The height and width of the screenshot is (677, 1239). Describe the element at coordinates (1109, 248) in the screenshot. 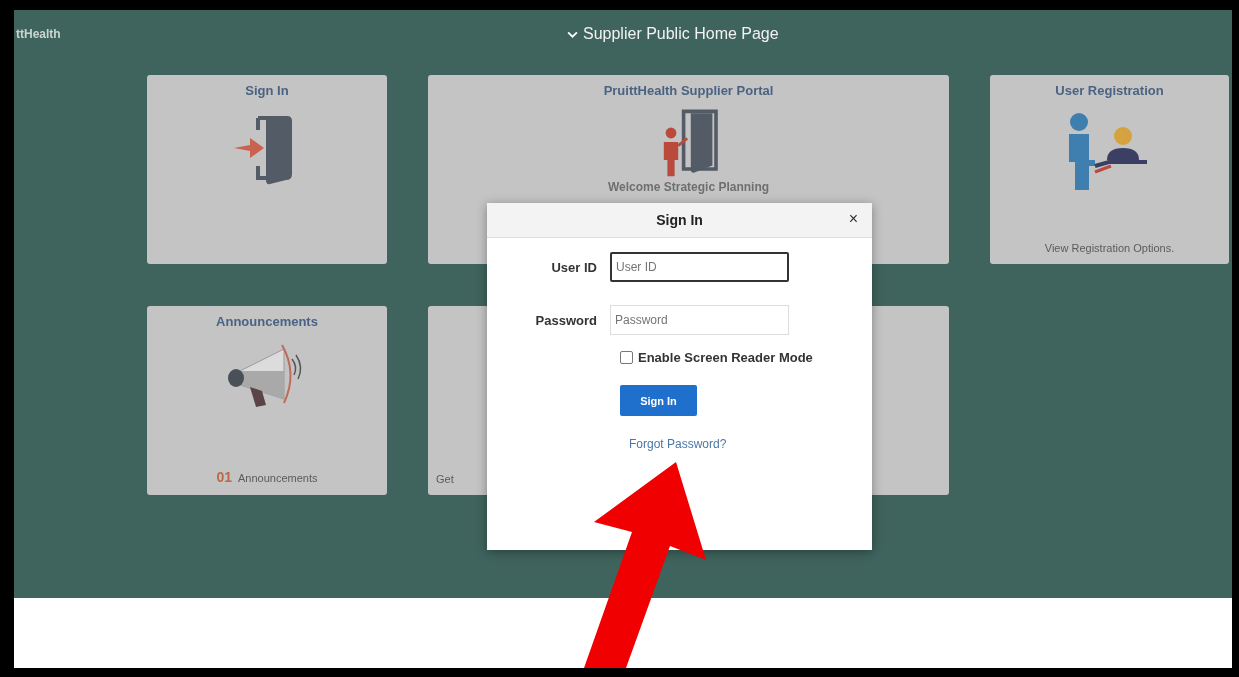

I see `tile-footer-text: View Registration Options.` at that location.